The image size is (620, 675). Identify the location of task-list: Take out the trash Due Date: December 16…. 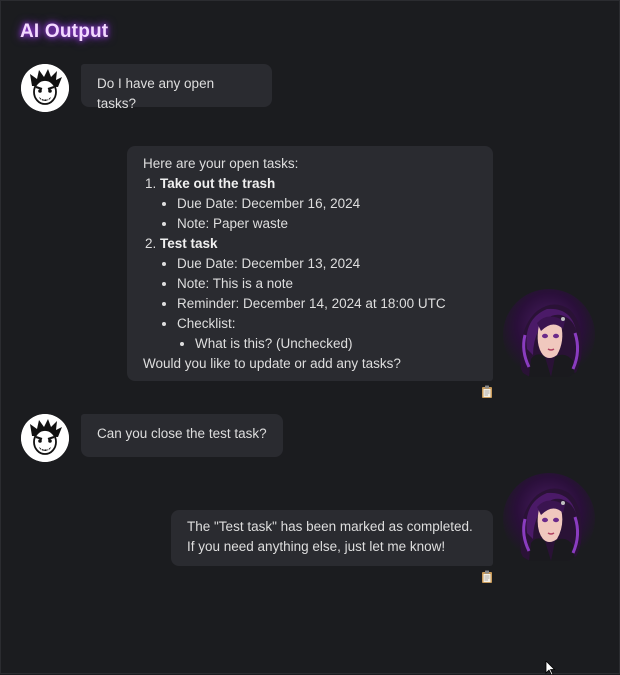
(310, 264).